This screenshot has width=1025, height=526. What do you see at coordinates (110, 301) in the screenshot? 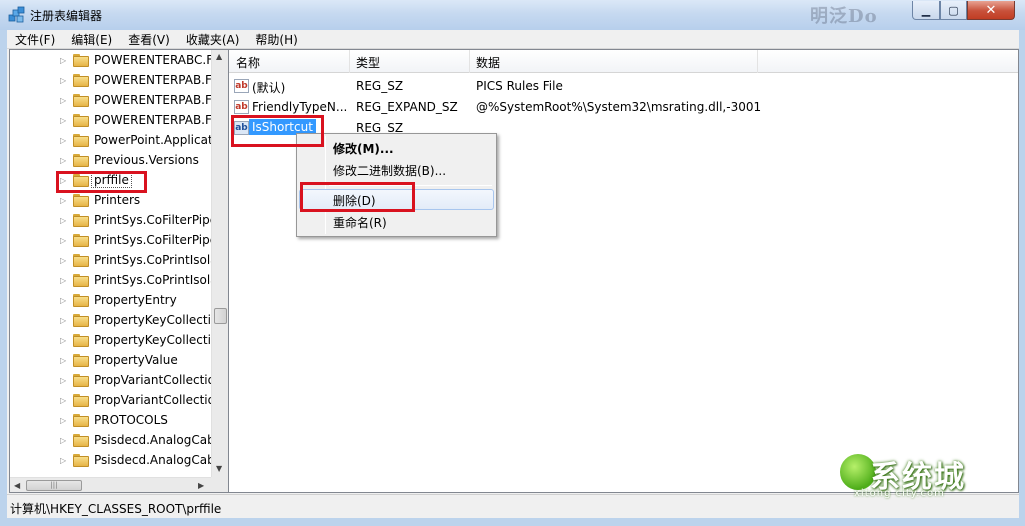
I see `tree-item: ▷ PropertyEntry` at bounding box center [110, 301].